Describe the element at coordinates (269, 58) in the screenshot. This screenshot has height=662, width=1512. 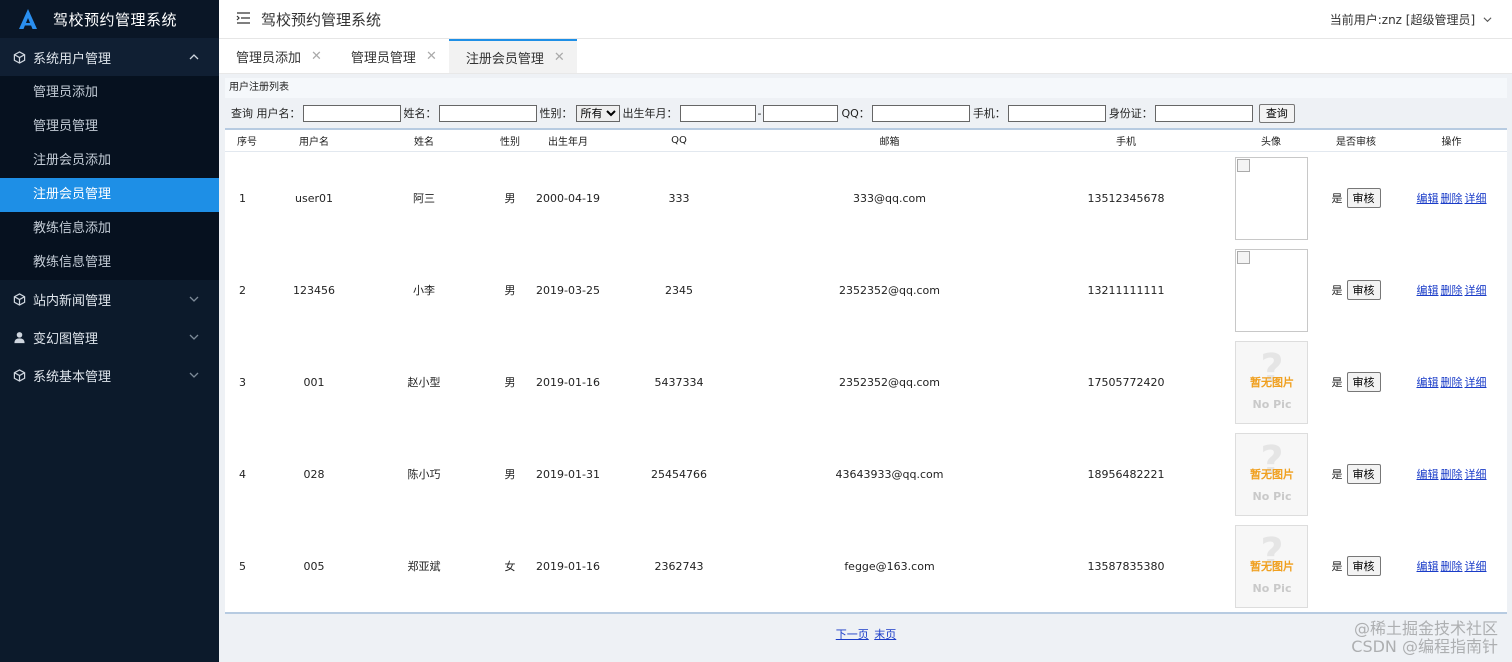
I see `tab-label: 管理员添加` at that location.